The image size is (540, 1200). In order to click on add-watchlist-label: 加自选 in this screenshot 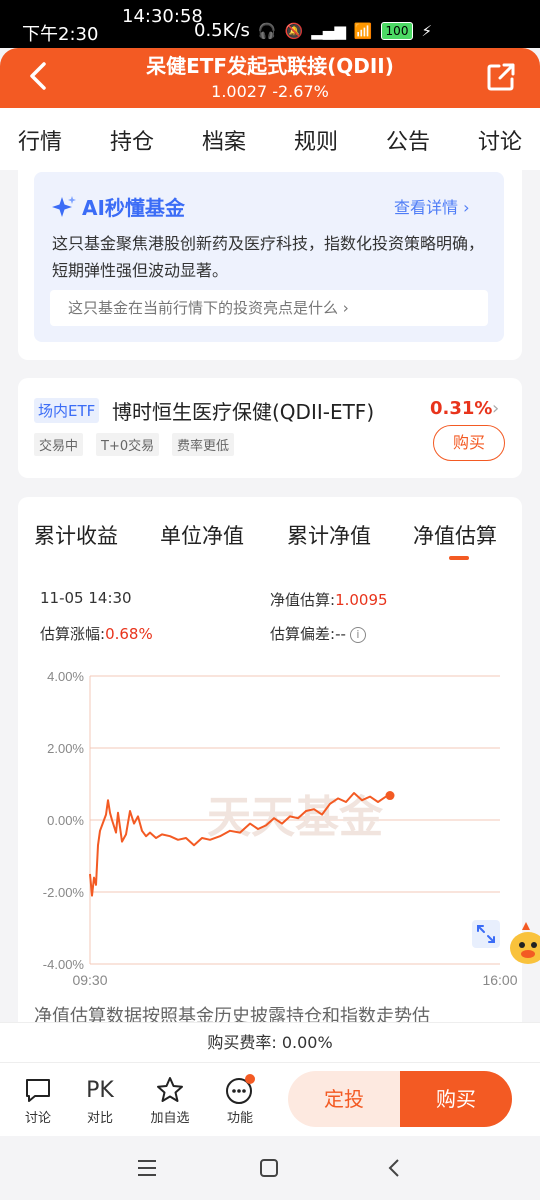, I will do `click(170, 1118)`.